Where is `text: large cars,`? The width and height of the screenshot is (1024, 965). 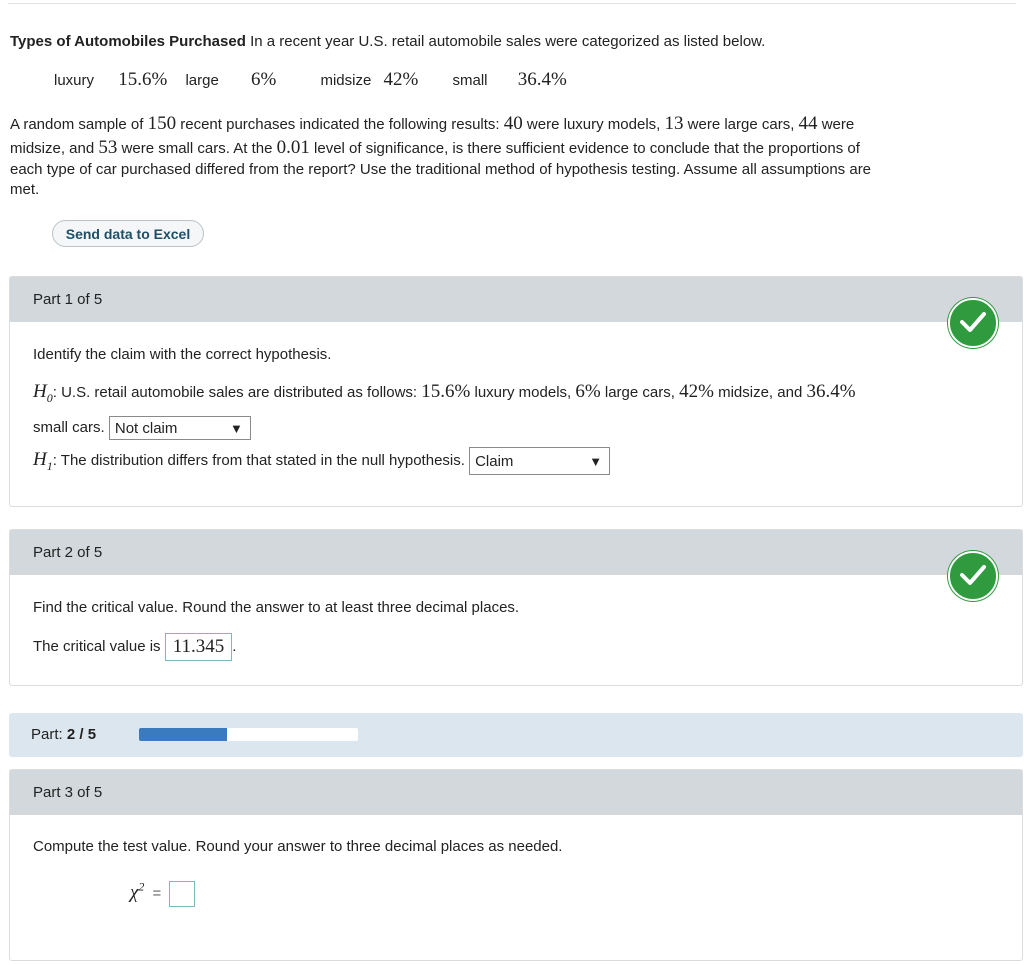
text: large cars, is located at coordinates (640, 392).